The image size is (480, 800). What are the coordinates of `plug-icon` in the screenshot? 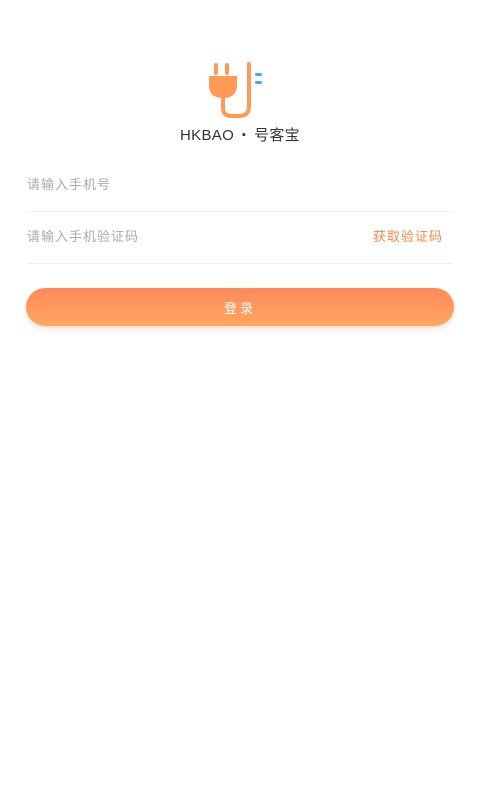 It's located at (235, 90).